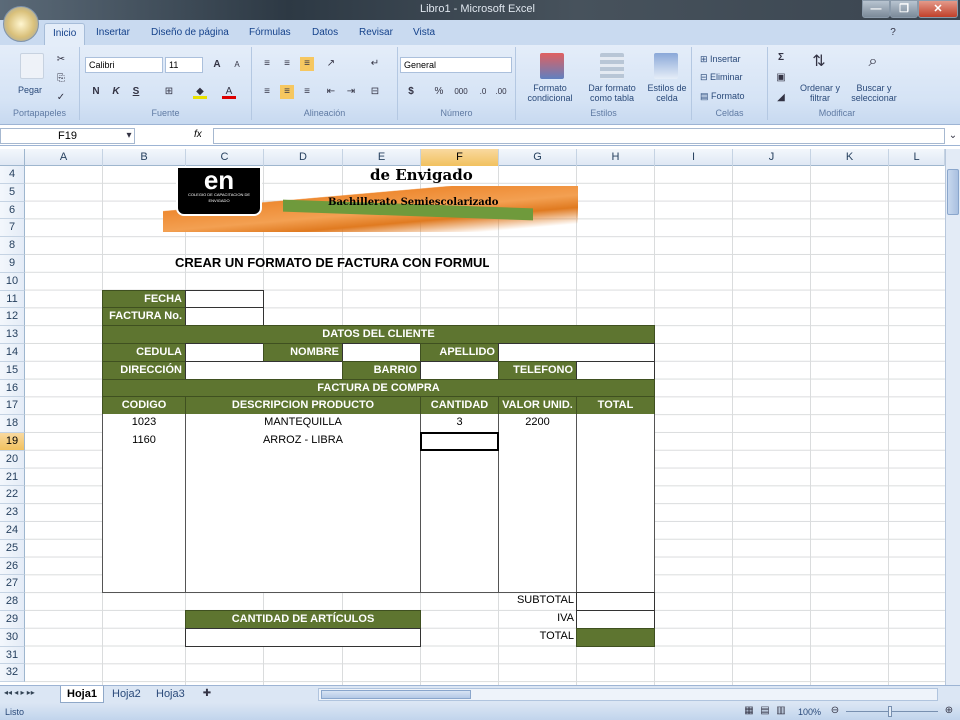  What do you see at coordinates (12, 477) in the screenshot?
I see `row-header-21: 21` at bounding box center [12, 477].